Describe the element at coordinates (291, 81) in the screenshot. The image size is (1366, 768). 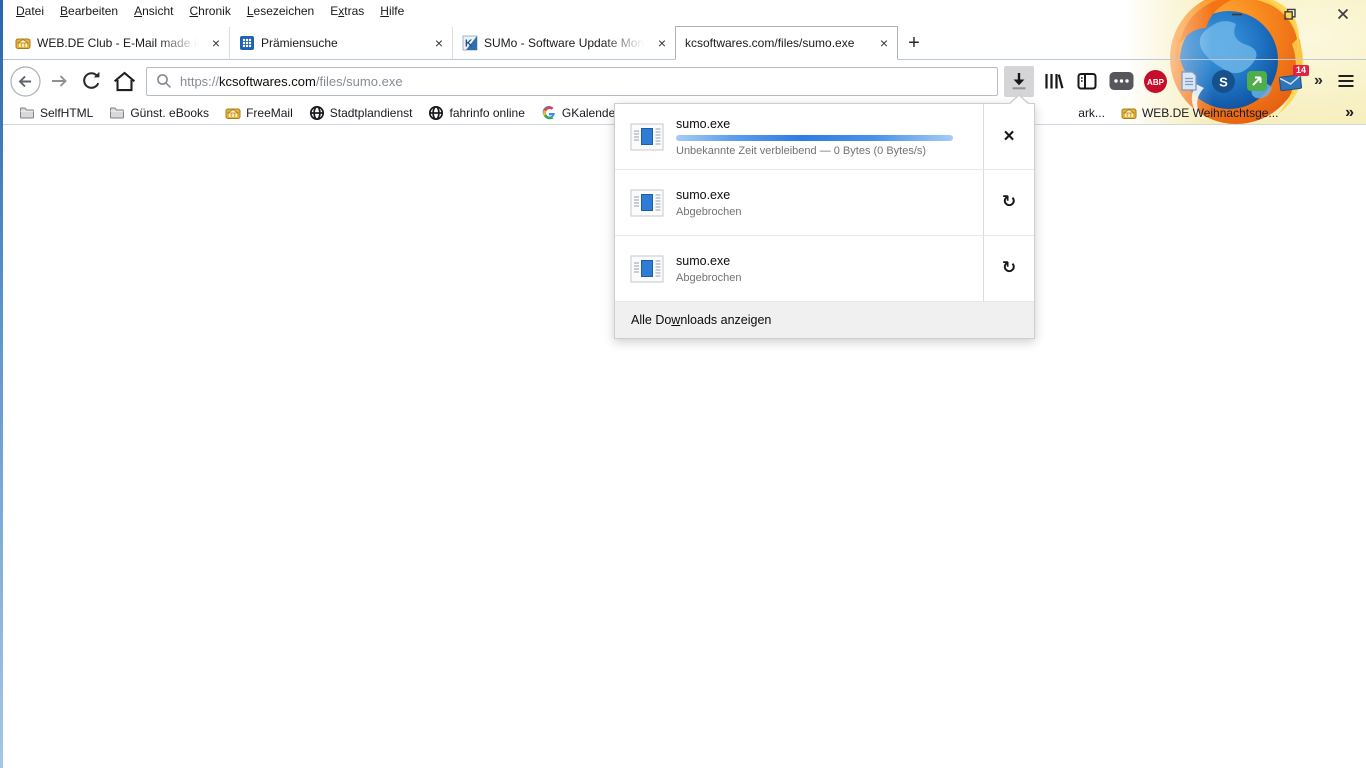
I see `url-text: https://kcsoftwares.com/files/sumo.exe` at that location.